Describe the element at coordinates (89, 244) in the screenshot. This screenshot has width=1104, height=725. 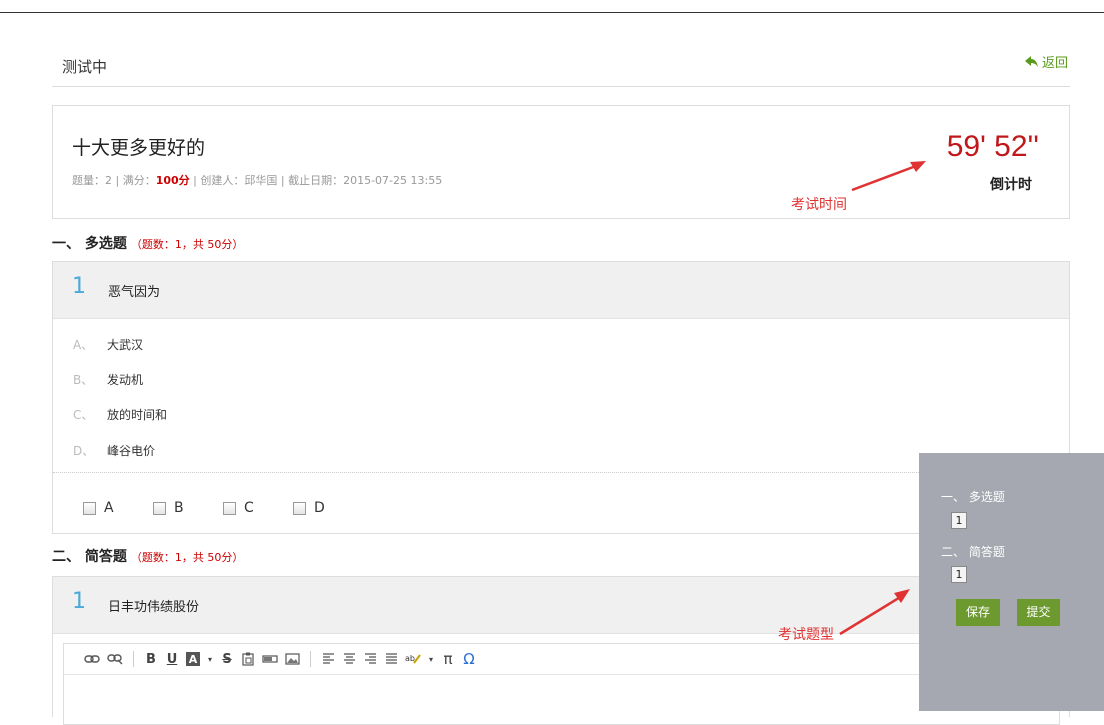
I see `section-title: 一、 多选题` at that location.